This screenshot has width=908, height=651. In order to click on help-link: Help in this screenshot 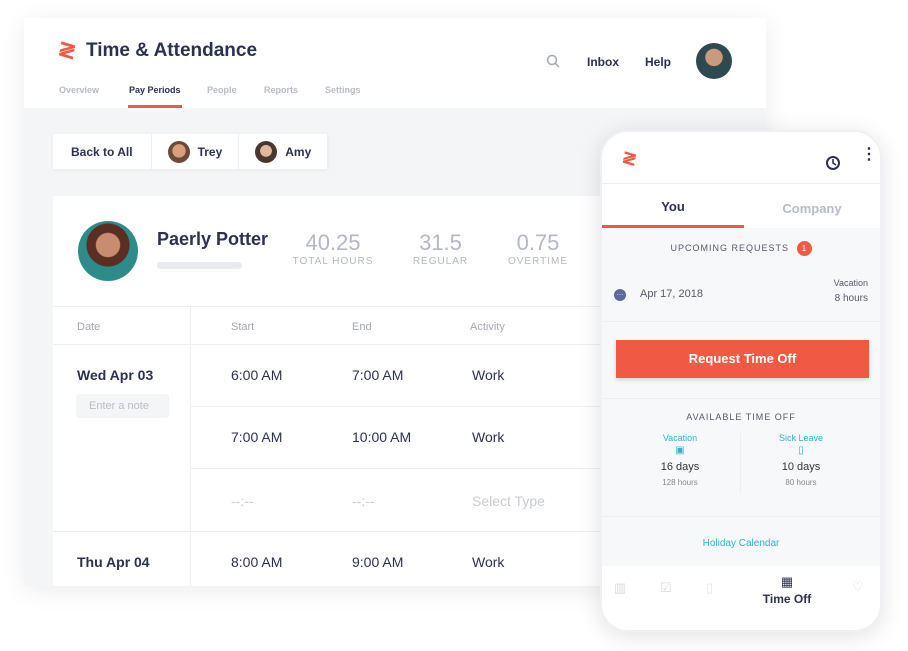, I will do `click(658, 62)`.